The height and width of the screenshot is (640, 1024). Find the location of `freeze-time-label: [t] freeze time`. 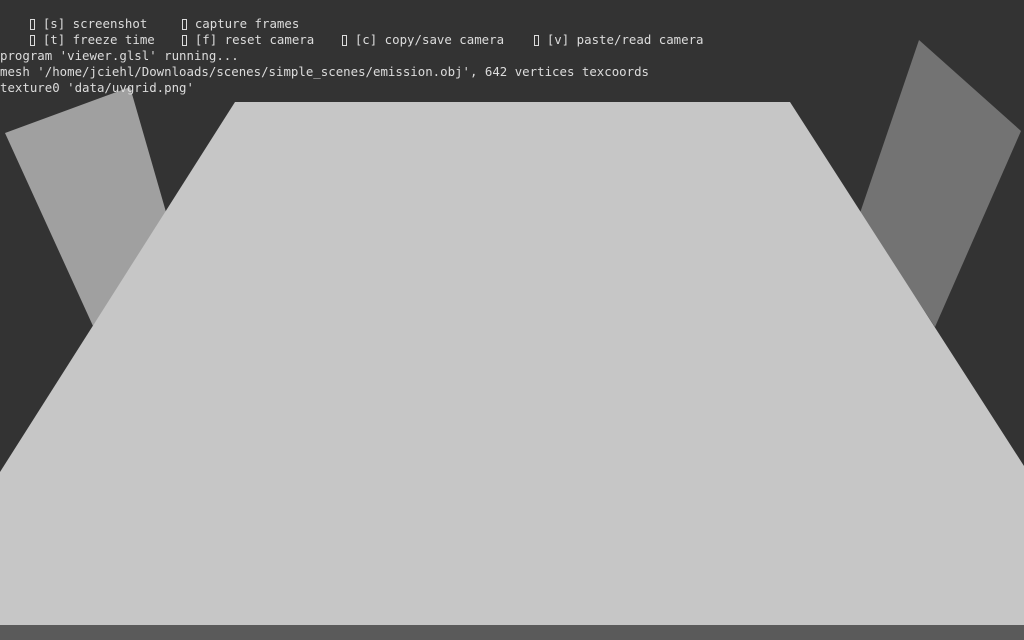

freeze-time-label: [t] freeze time is located at coordinates (98, 39).